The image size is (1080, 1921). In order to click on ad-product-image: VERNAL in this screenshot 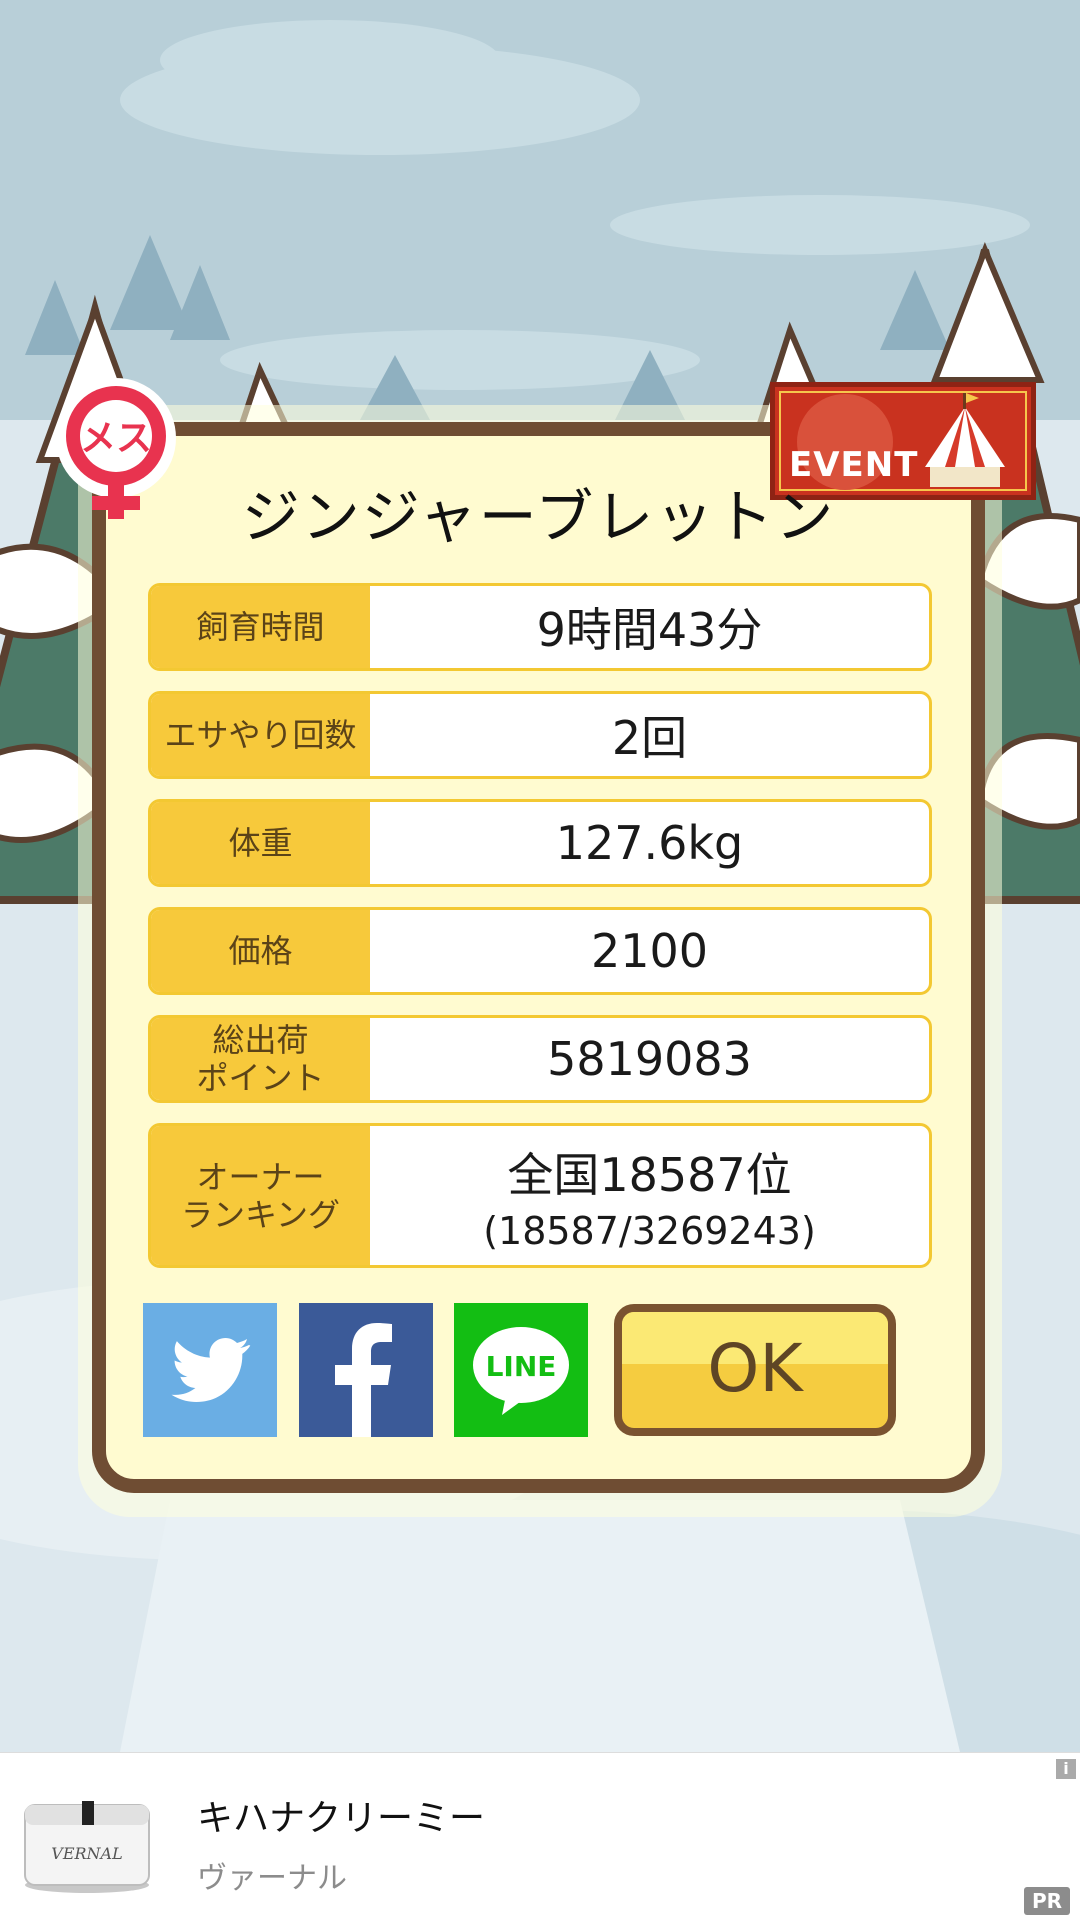, I will do `click(87, 1843)`.